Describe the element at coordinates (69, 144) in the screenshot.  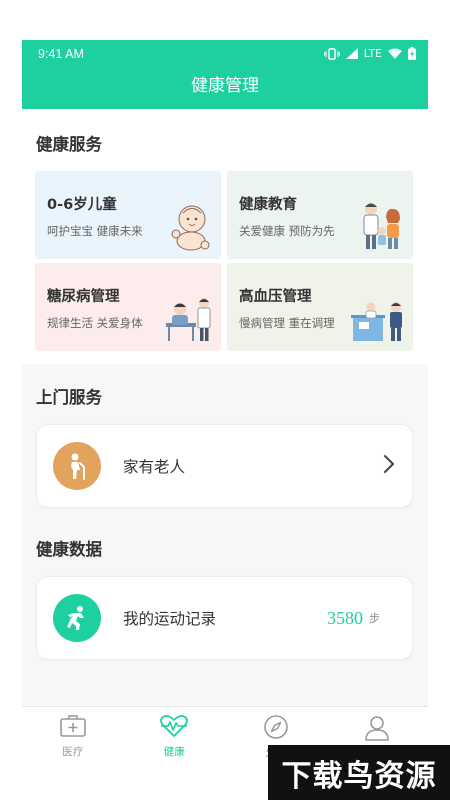
I see `section-title-health-services: 健康服务` at that location.